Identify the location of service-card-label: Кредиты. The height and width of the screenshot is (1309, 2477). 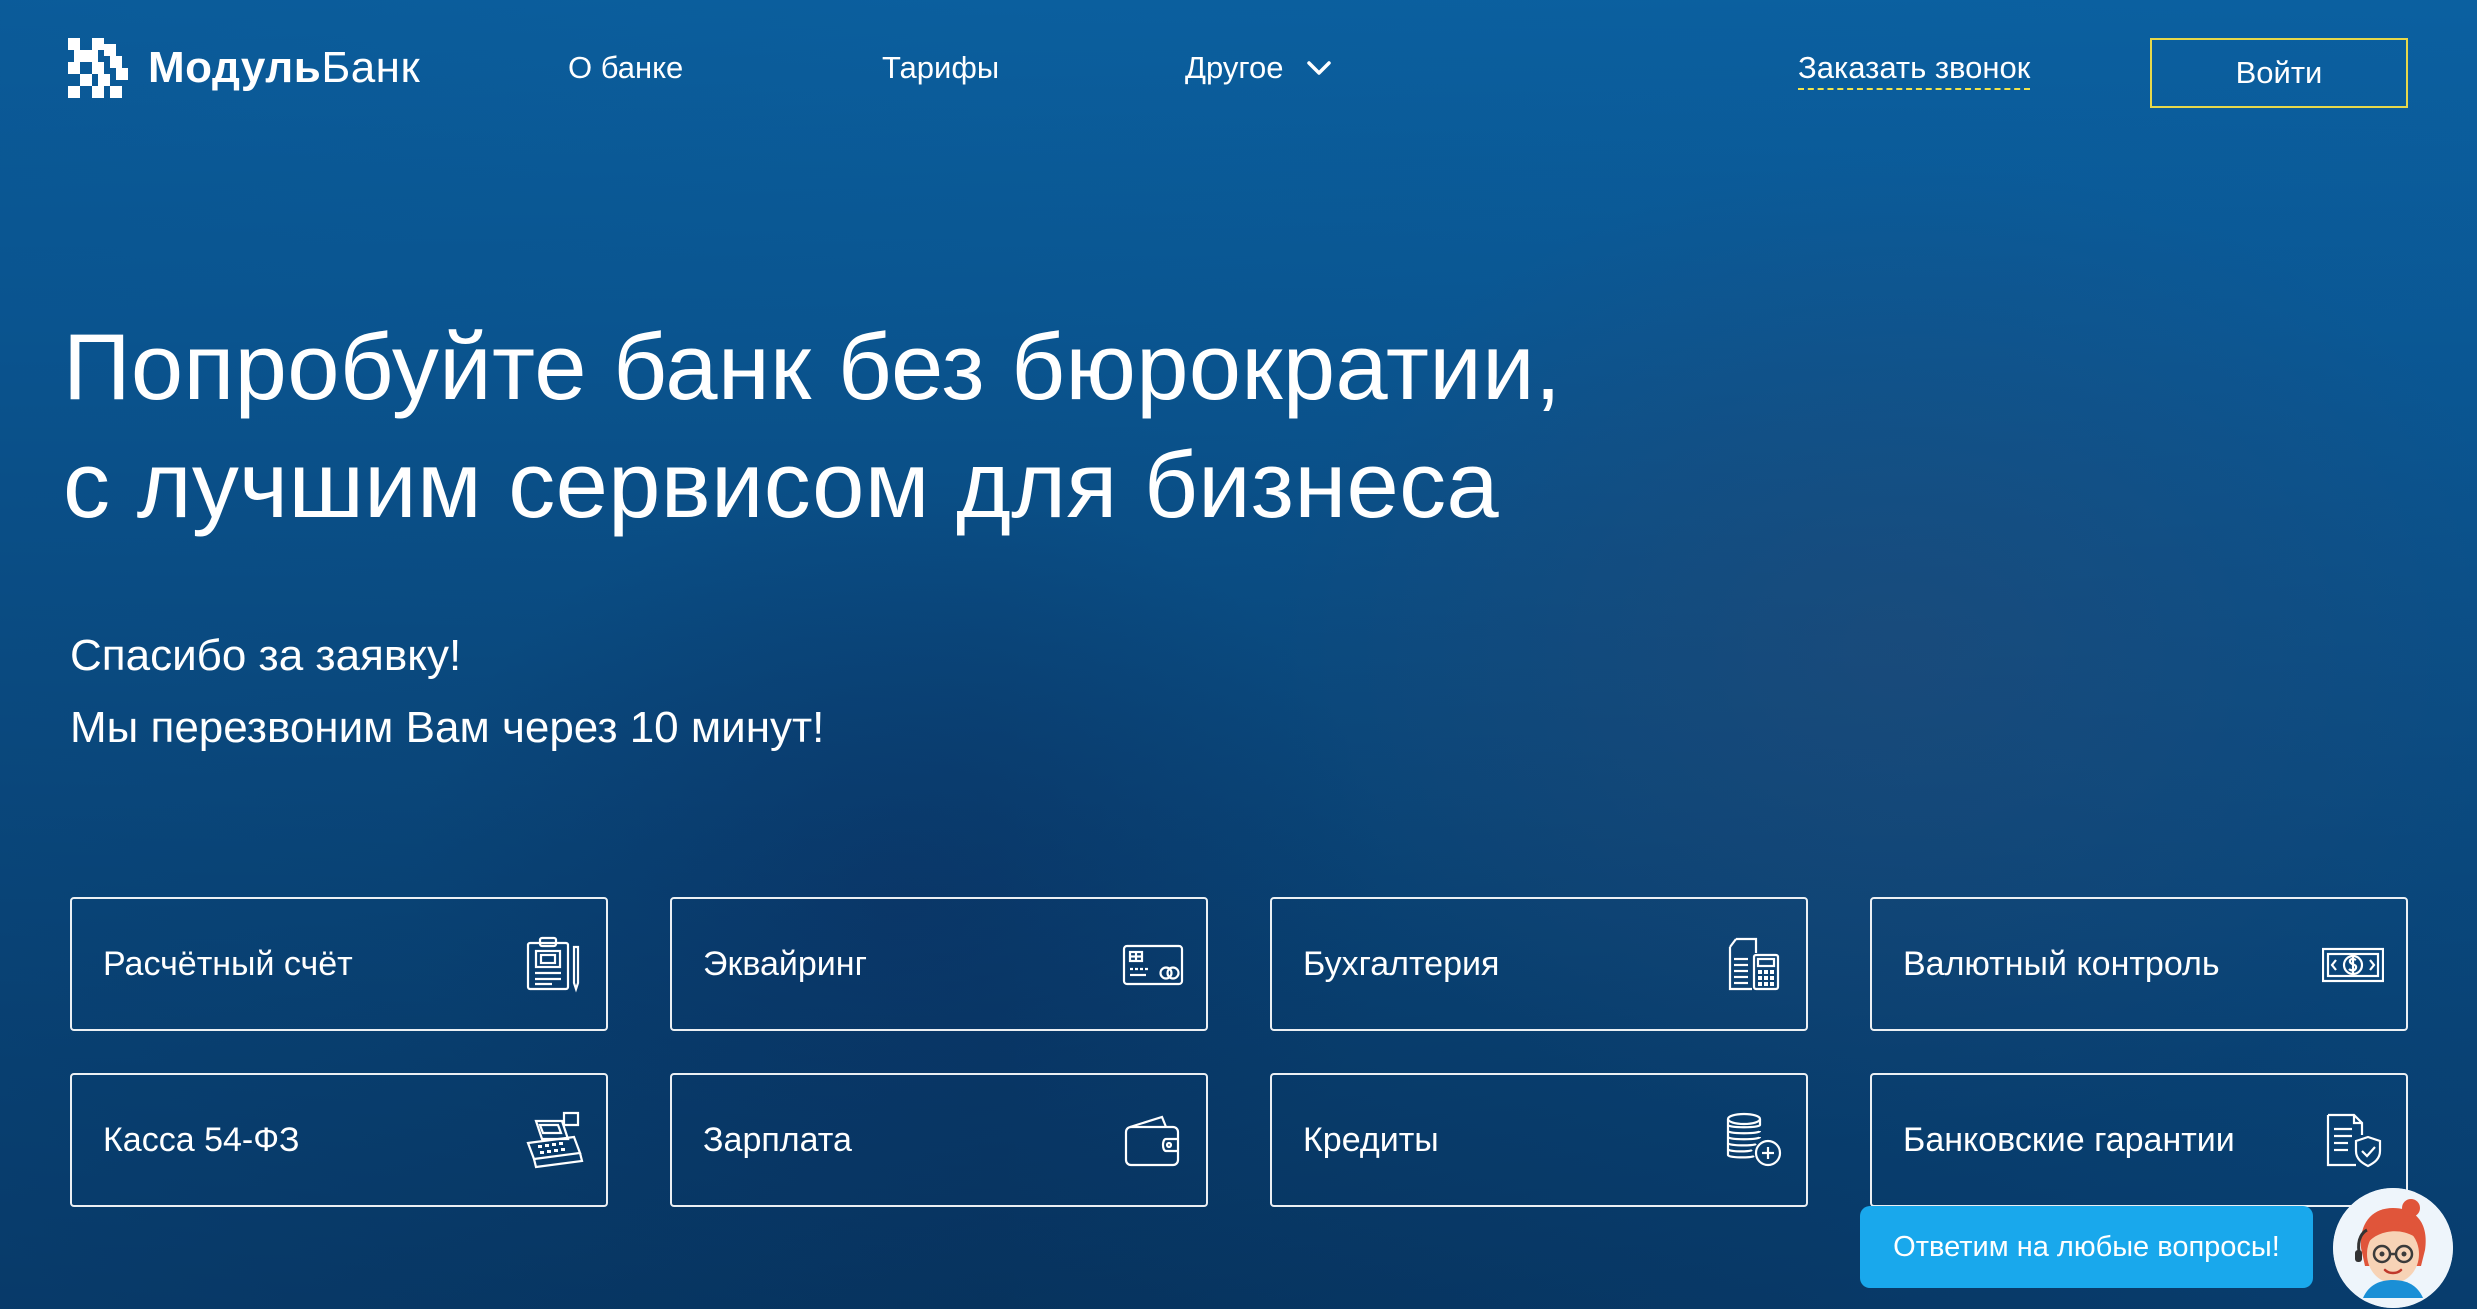
(1371, 1139).